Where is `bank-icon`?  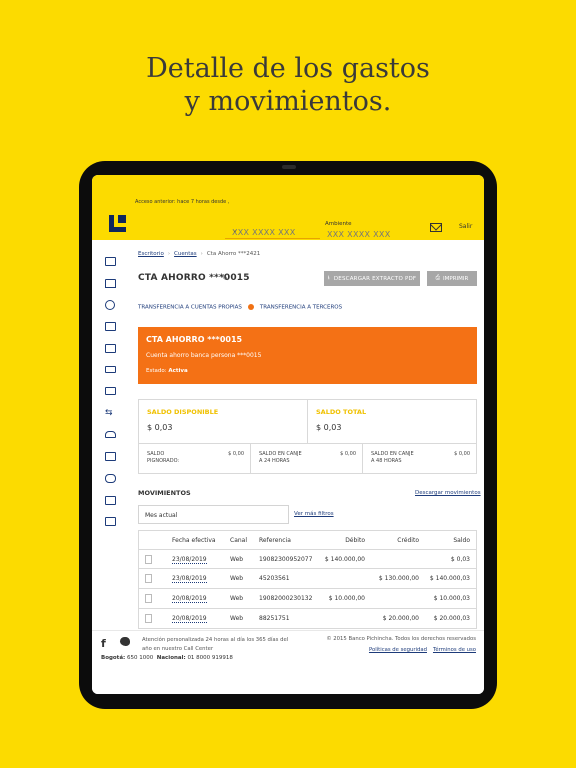
bank-icon is located at coordinates (110, 500).